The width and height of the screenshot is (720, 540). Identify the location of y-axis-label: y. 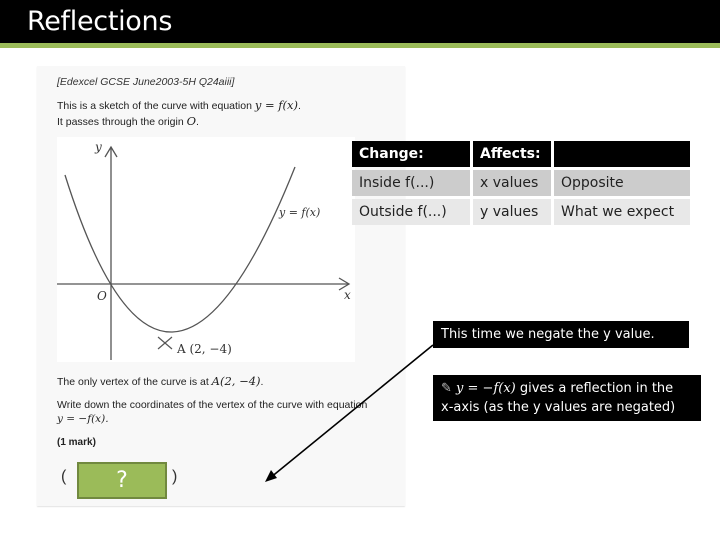
(98, 147).